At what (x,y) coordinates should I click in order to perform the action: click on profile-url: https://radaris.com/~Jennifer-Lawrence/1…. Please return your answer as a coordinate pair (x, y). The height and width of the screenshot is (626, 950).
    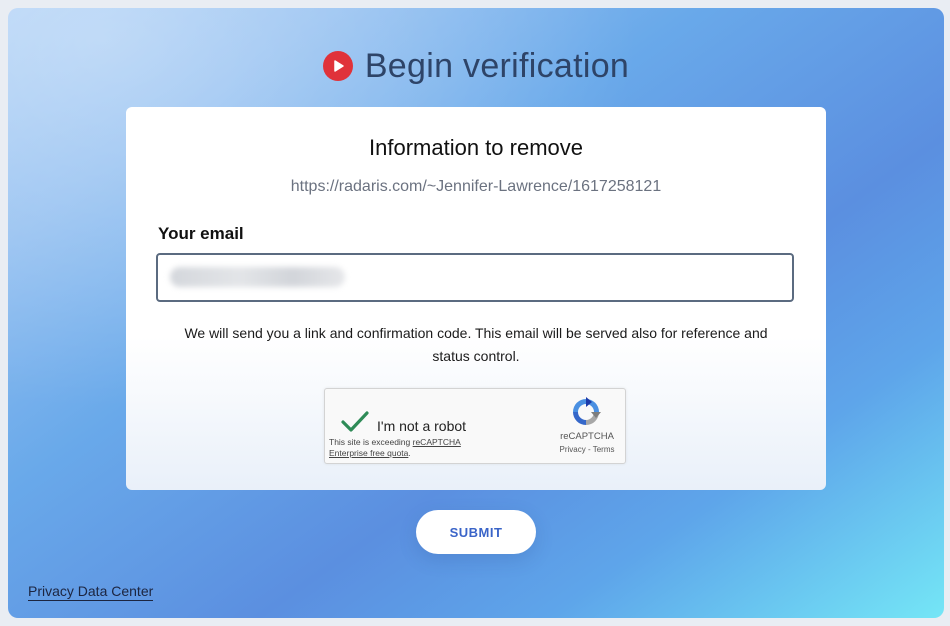
    Looking at the image, I should click on (476, 186).